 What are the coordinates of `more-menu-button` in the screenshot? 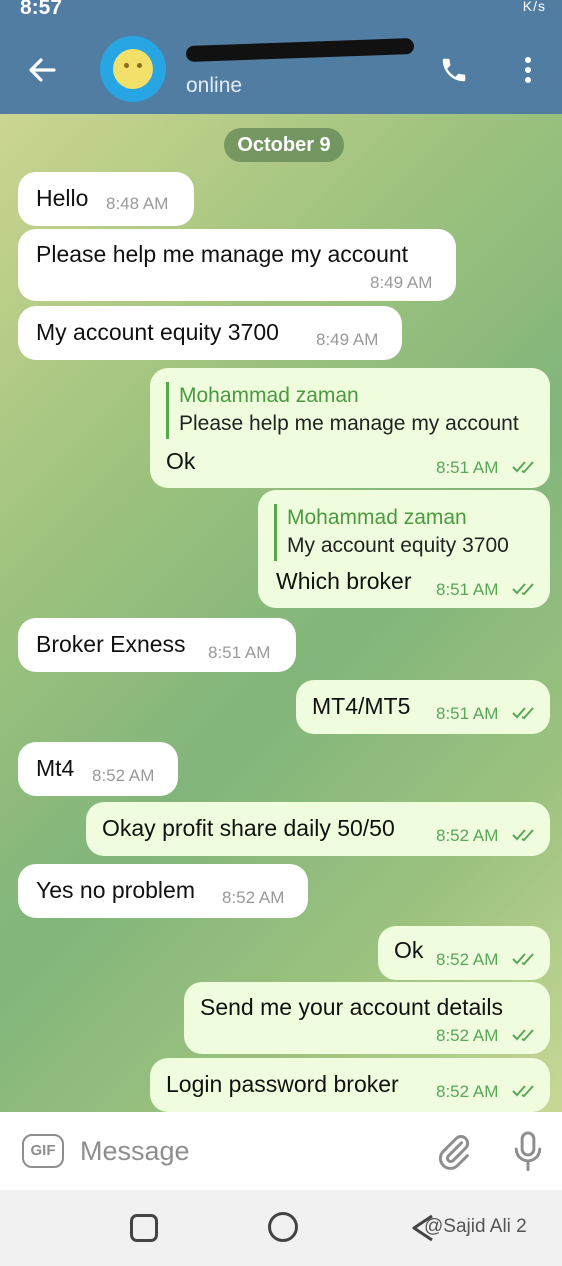 It's located at (528, 70).